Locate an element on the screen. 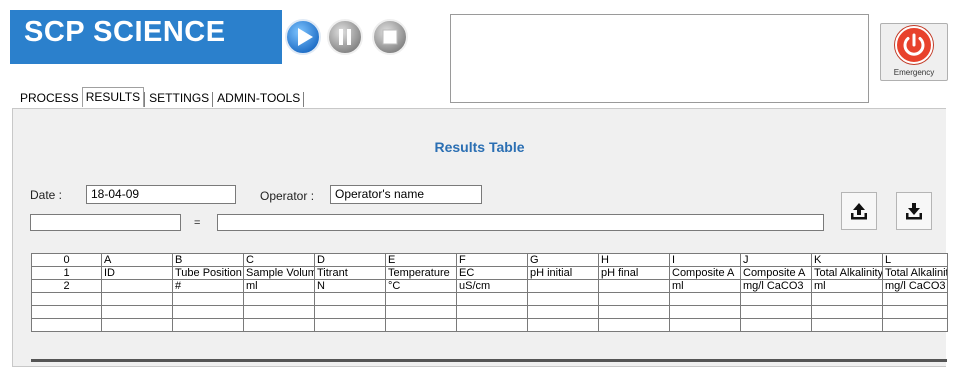 The height and width of the screenshot is (377, 958). grid-cell: Sample Volume is located at coordinates (279, 273).